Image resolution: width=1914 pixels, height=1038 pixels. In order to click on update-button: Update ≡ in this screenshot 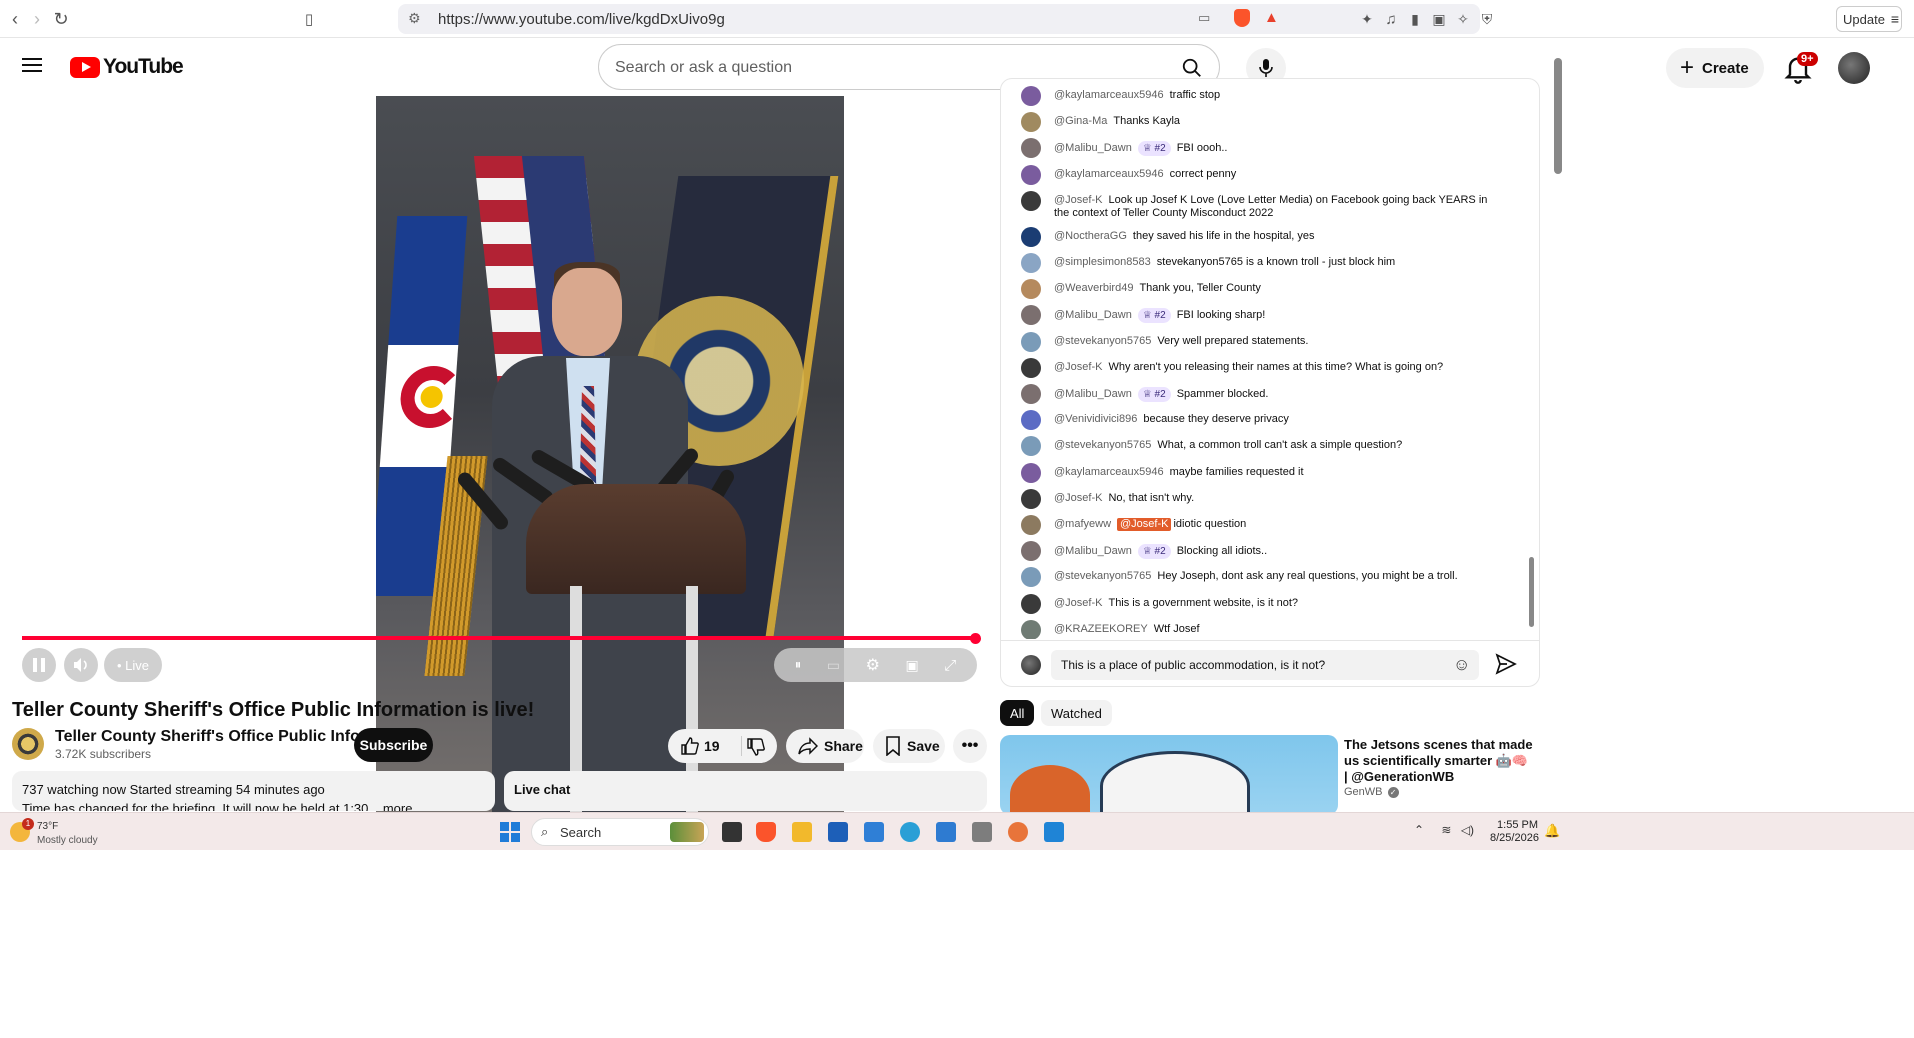, I will do `click(1869, 19)`.